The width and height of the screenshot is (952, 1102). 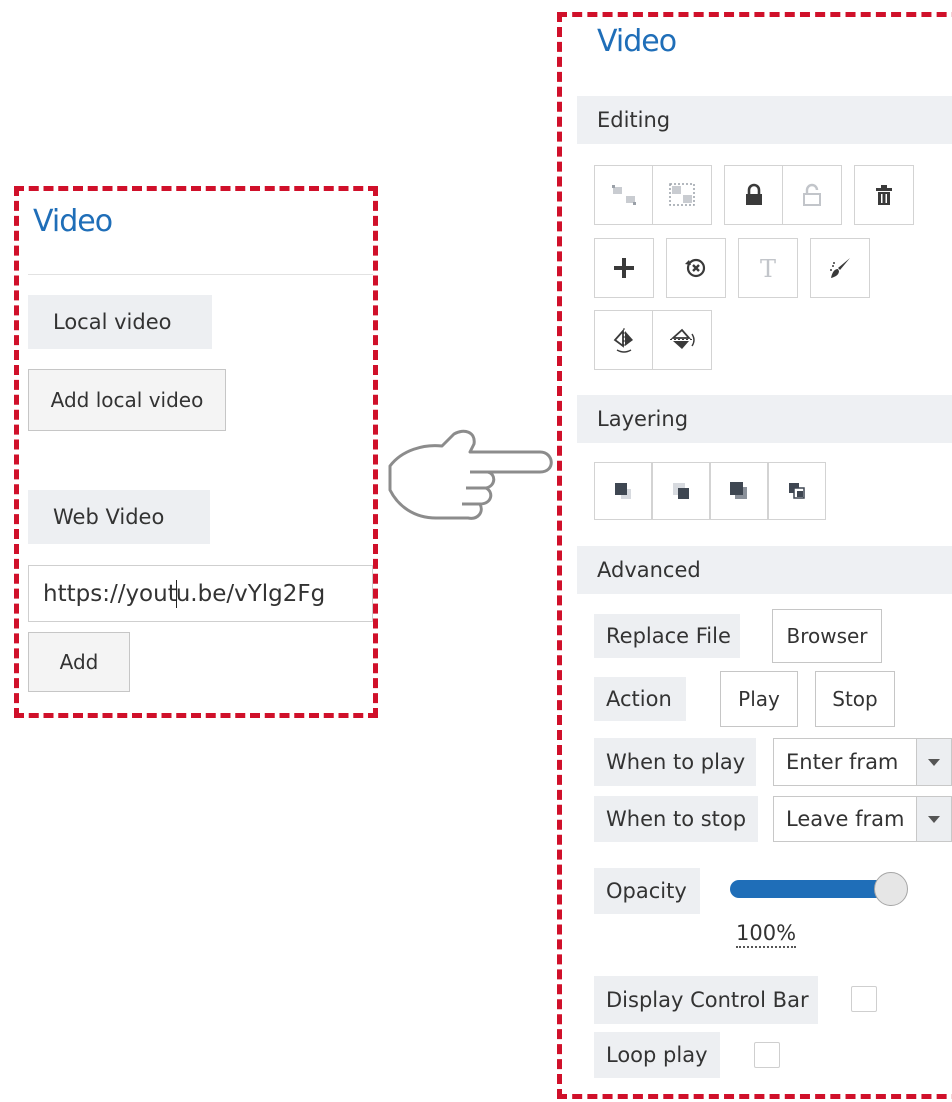 What do you see at coordinates (840, 268) in the screenshot?
I see `brush-icon` at bounding box center [840, 268].